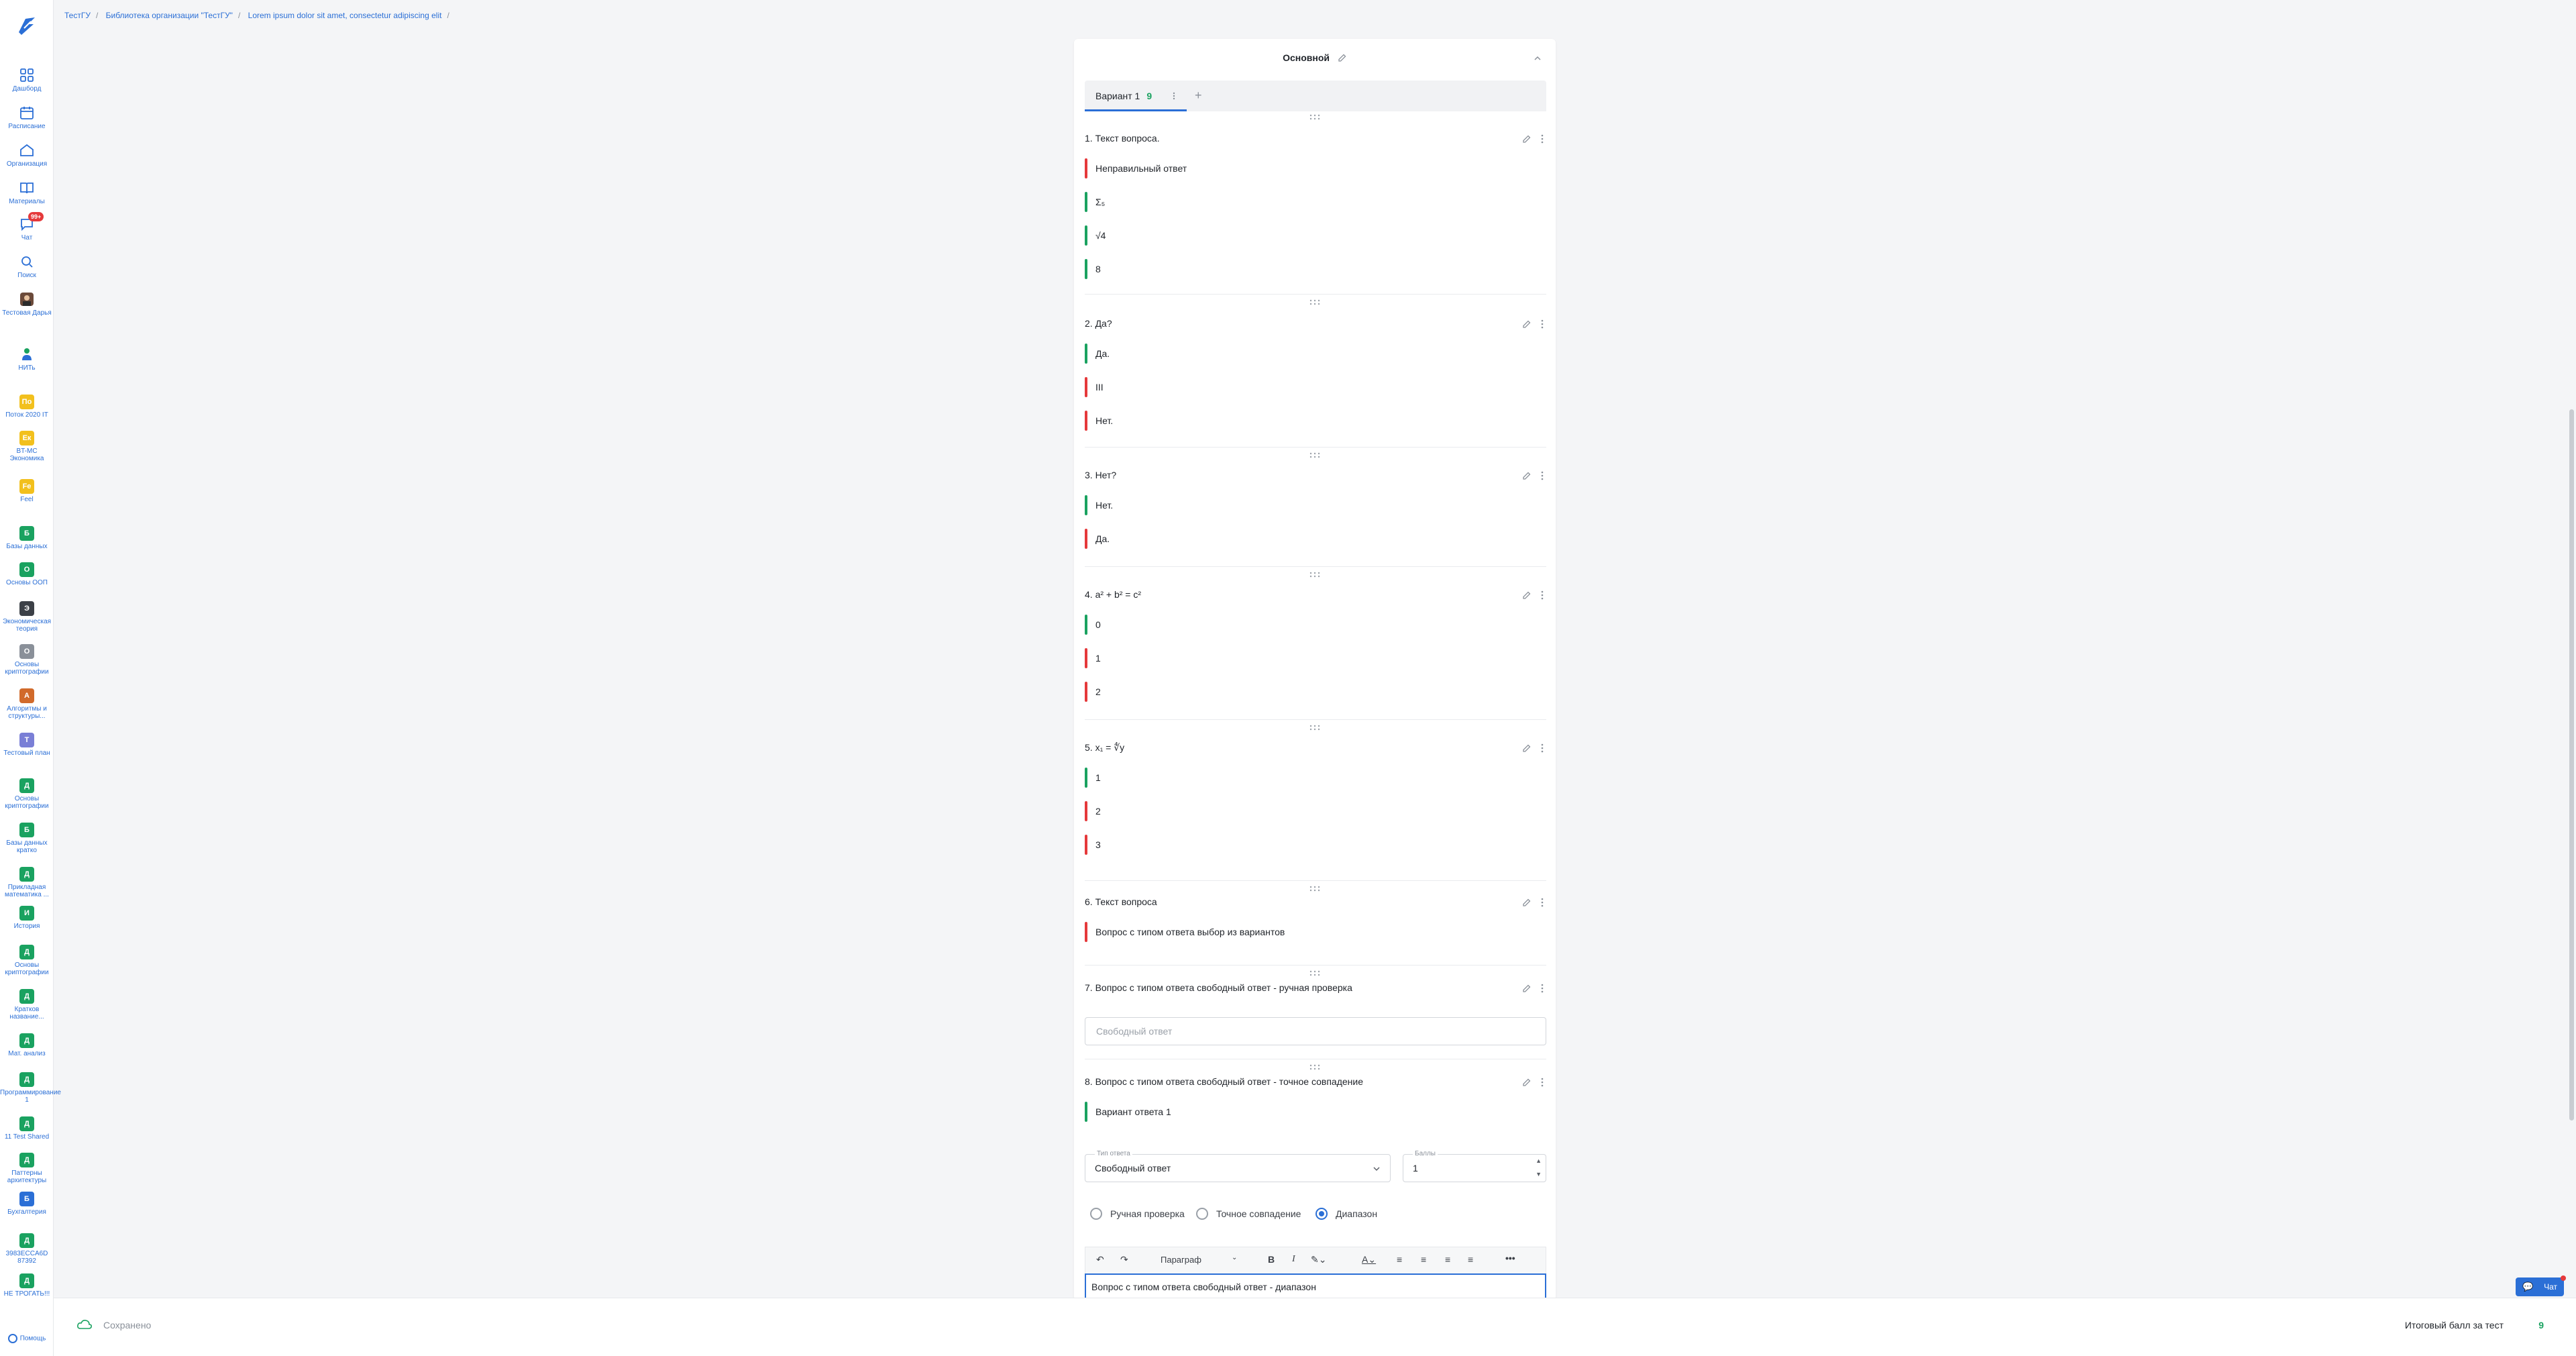 The image size is (2576, 1356). What do you see at coordinates (1094, 387) in the screenshot?
I see `answer-option: III` at bounding box center [1094, 387].